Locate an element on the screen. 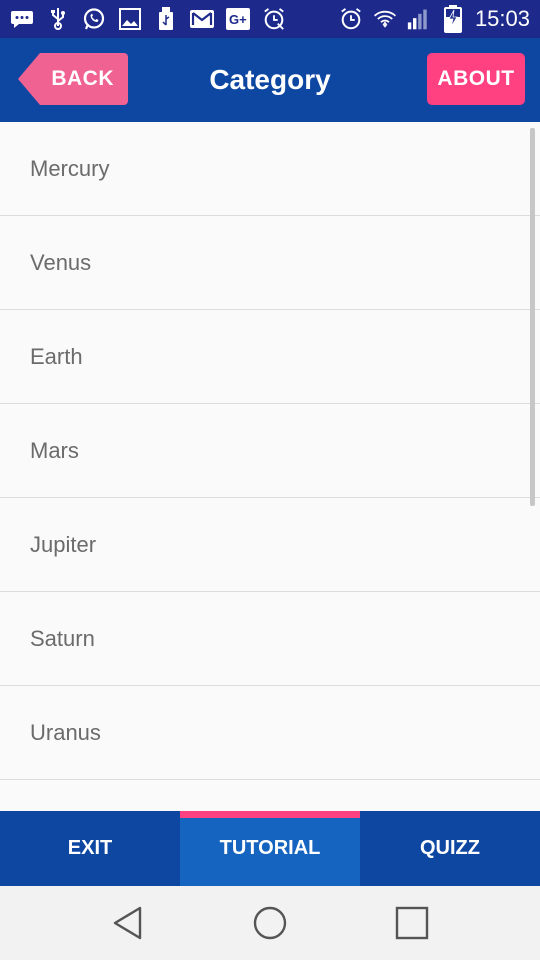 The height and width of the screenshot is (960, 540). list-item: Mars is located at coordinates (270, 451).